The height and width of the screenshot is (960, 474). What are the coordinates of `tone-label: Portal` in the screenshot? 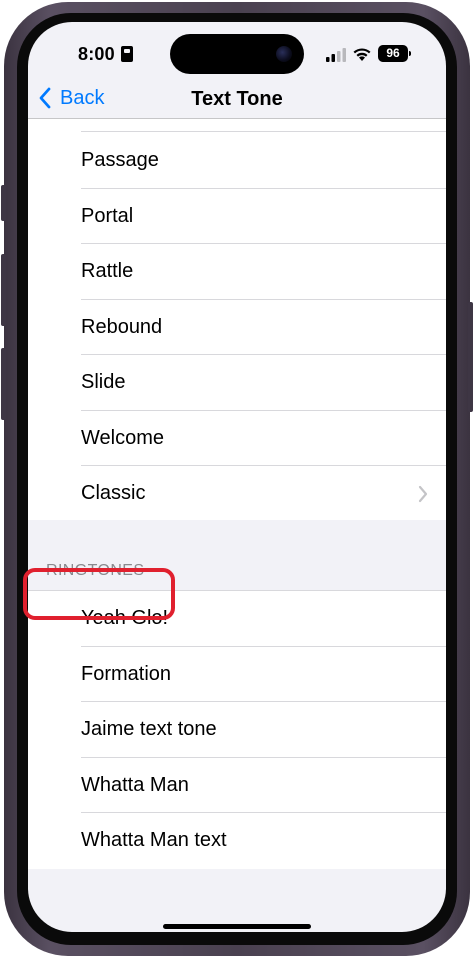 It's located at (107, 215).